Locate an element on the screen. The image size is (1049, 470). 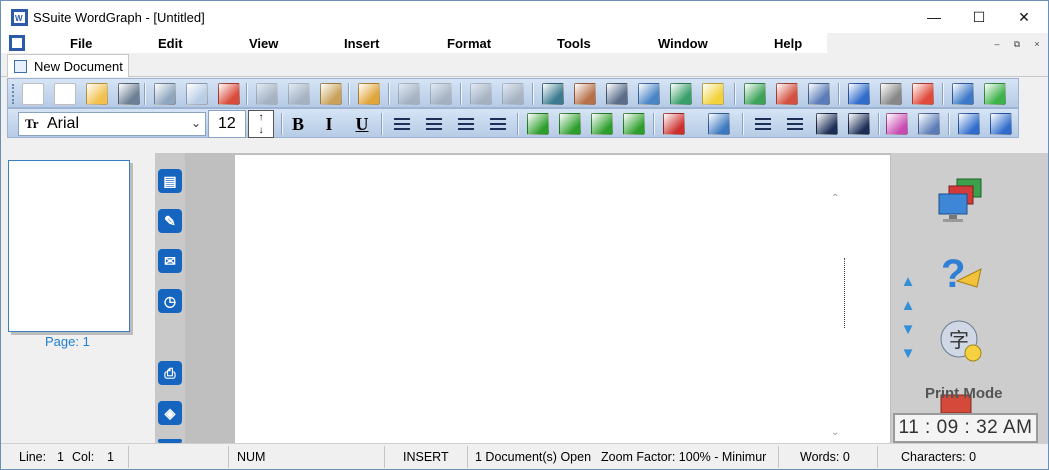
menu-window: Window is located at coordinates (683, 43).